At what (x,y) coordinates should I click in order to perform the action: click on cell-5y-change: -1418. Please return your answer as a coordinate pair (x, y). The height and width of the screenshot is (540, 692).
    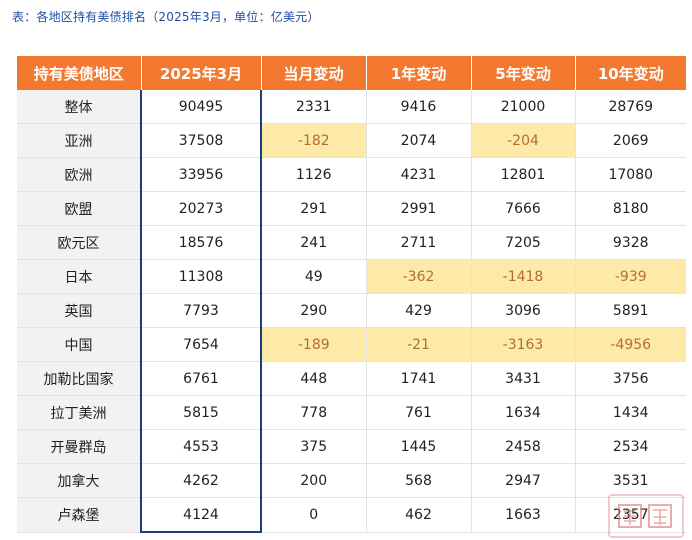
    Looking at the image, I should click on (523, 276).